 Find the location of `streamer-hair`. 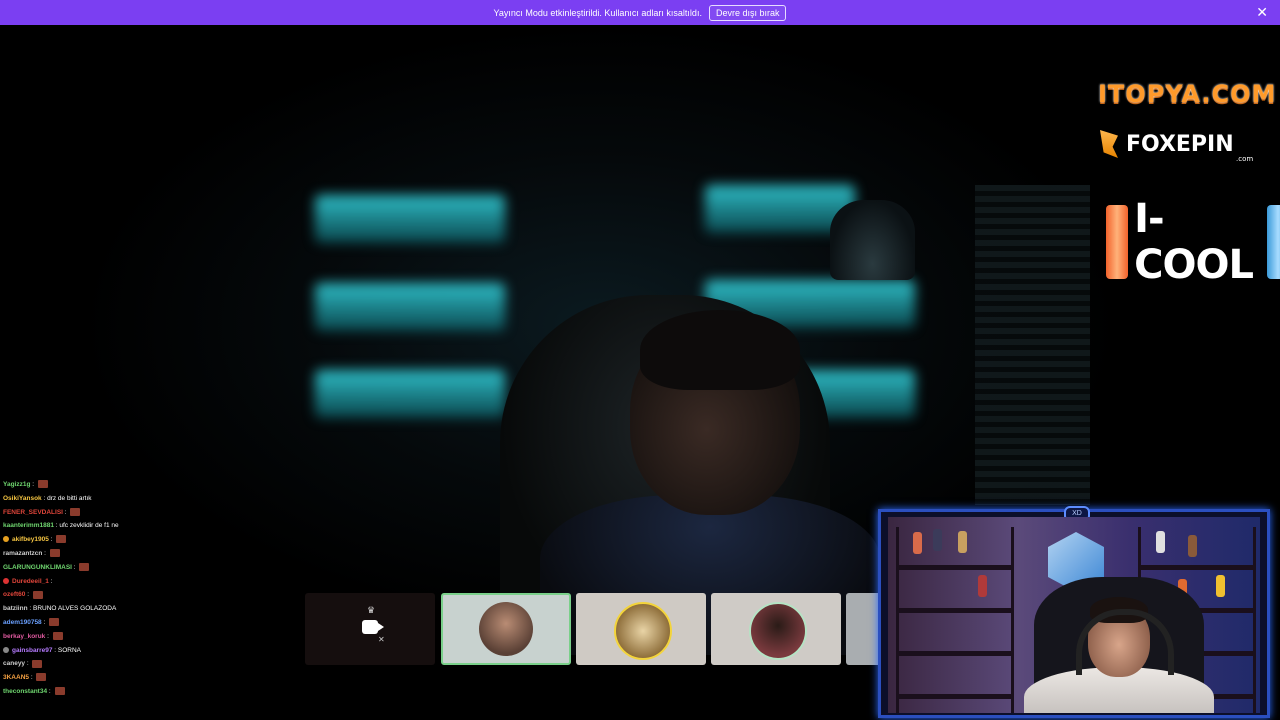

streamer-hair is located at coordinates (720, 350).